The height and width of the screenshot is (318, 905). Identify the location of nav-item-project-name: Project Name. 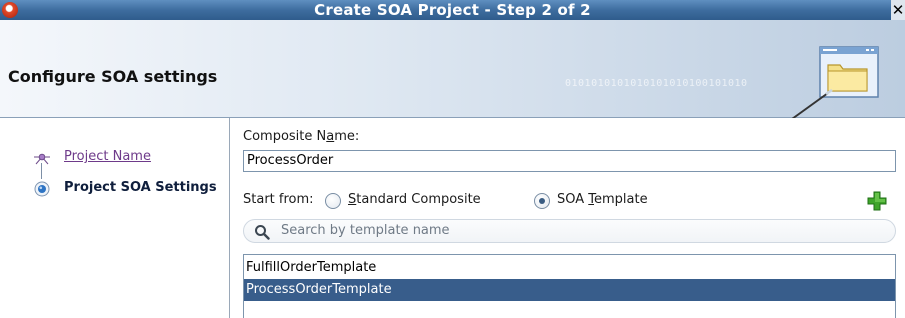
(114, 157).